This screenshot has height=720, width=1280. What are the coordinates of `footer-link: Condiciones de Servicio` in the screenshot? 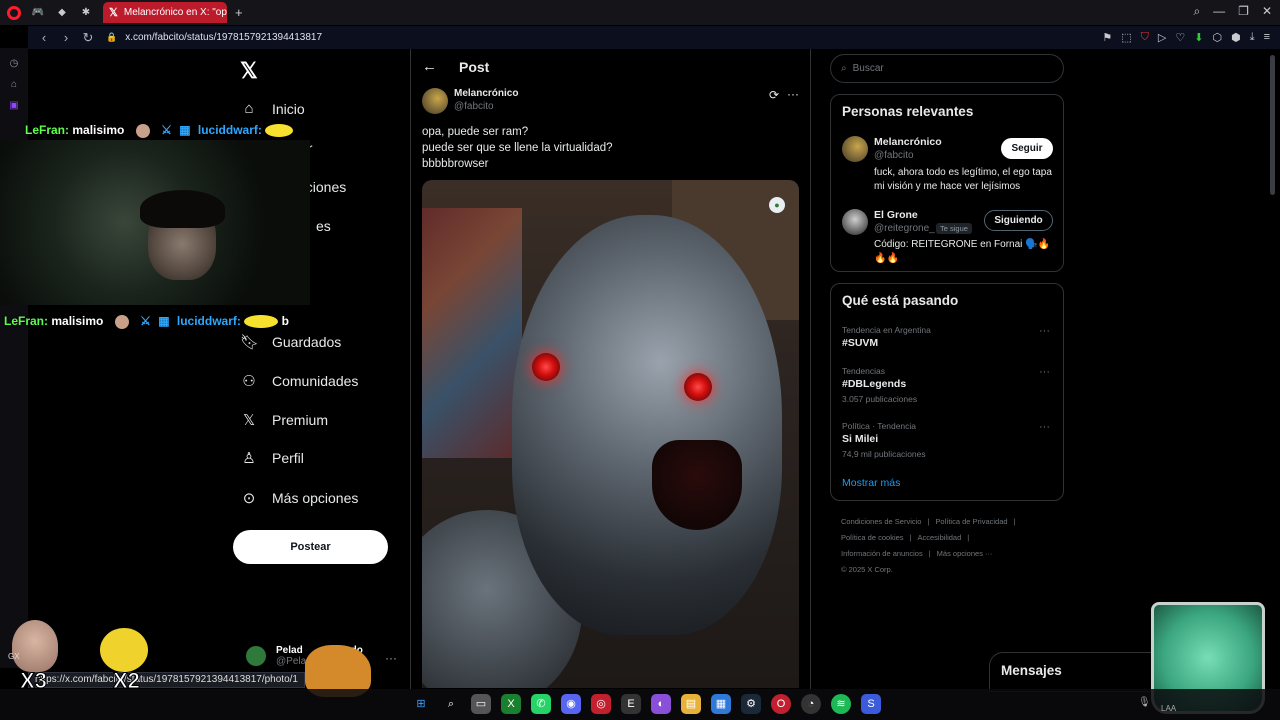 It's located at (881, 521).